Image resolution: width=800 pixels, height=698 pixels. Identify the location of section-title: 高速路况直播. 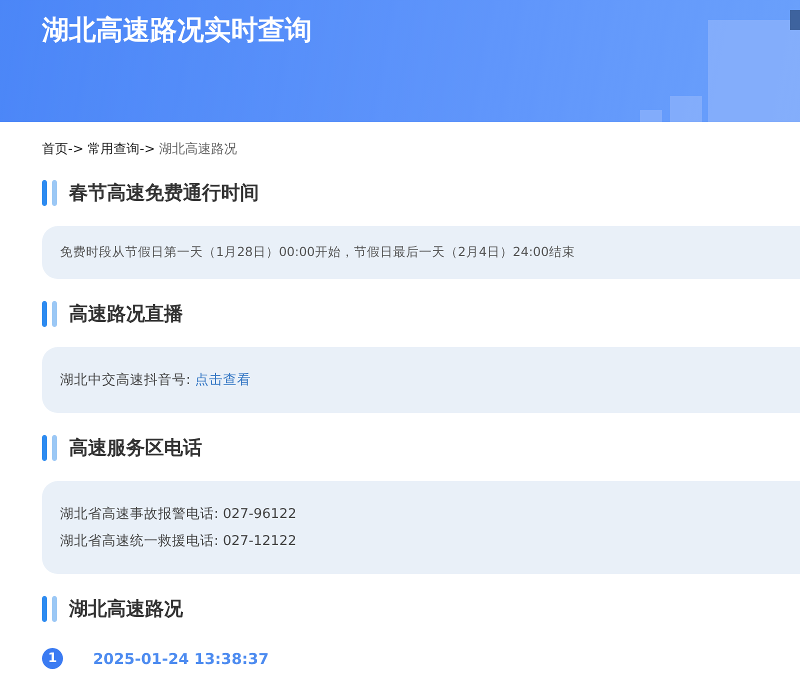
(126, 314).